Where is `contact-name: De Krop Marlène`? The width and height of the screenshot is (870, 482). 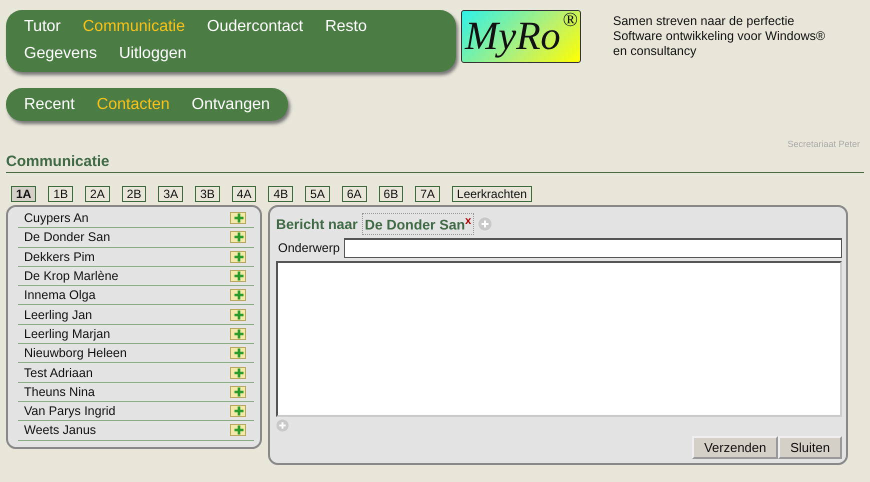 contact-name: De Krop Marlène is located at coordinates (71, 276).